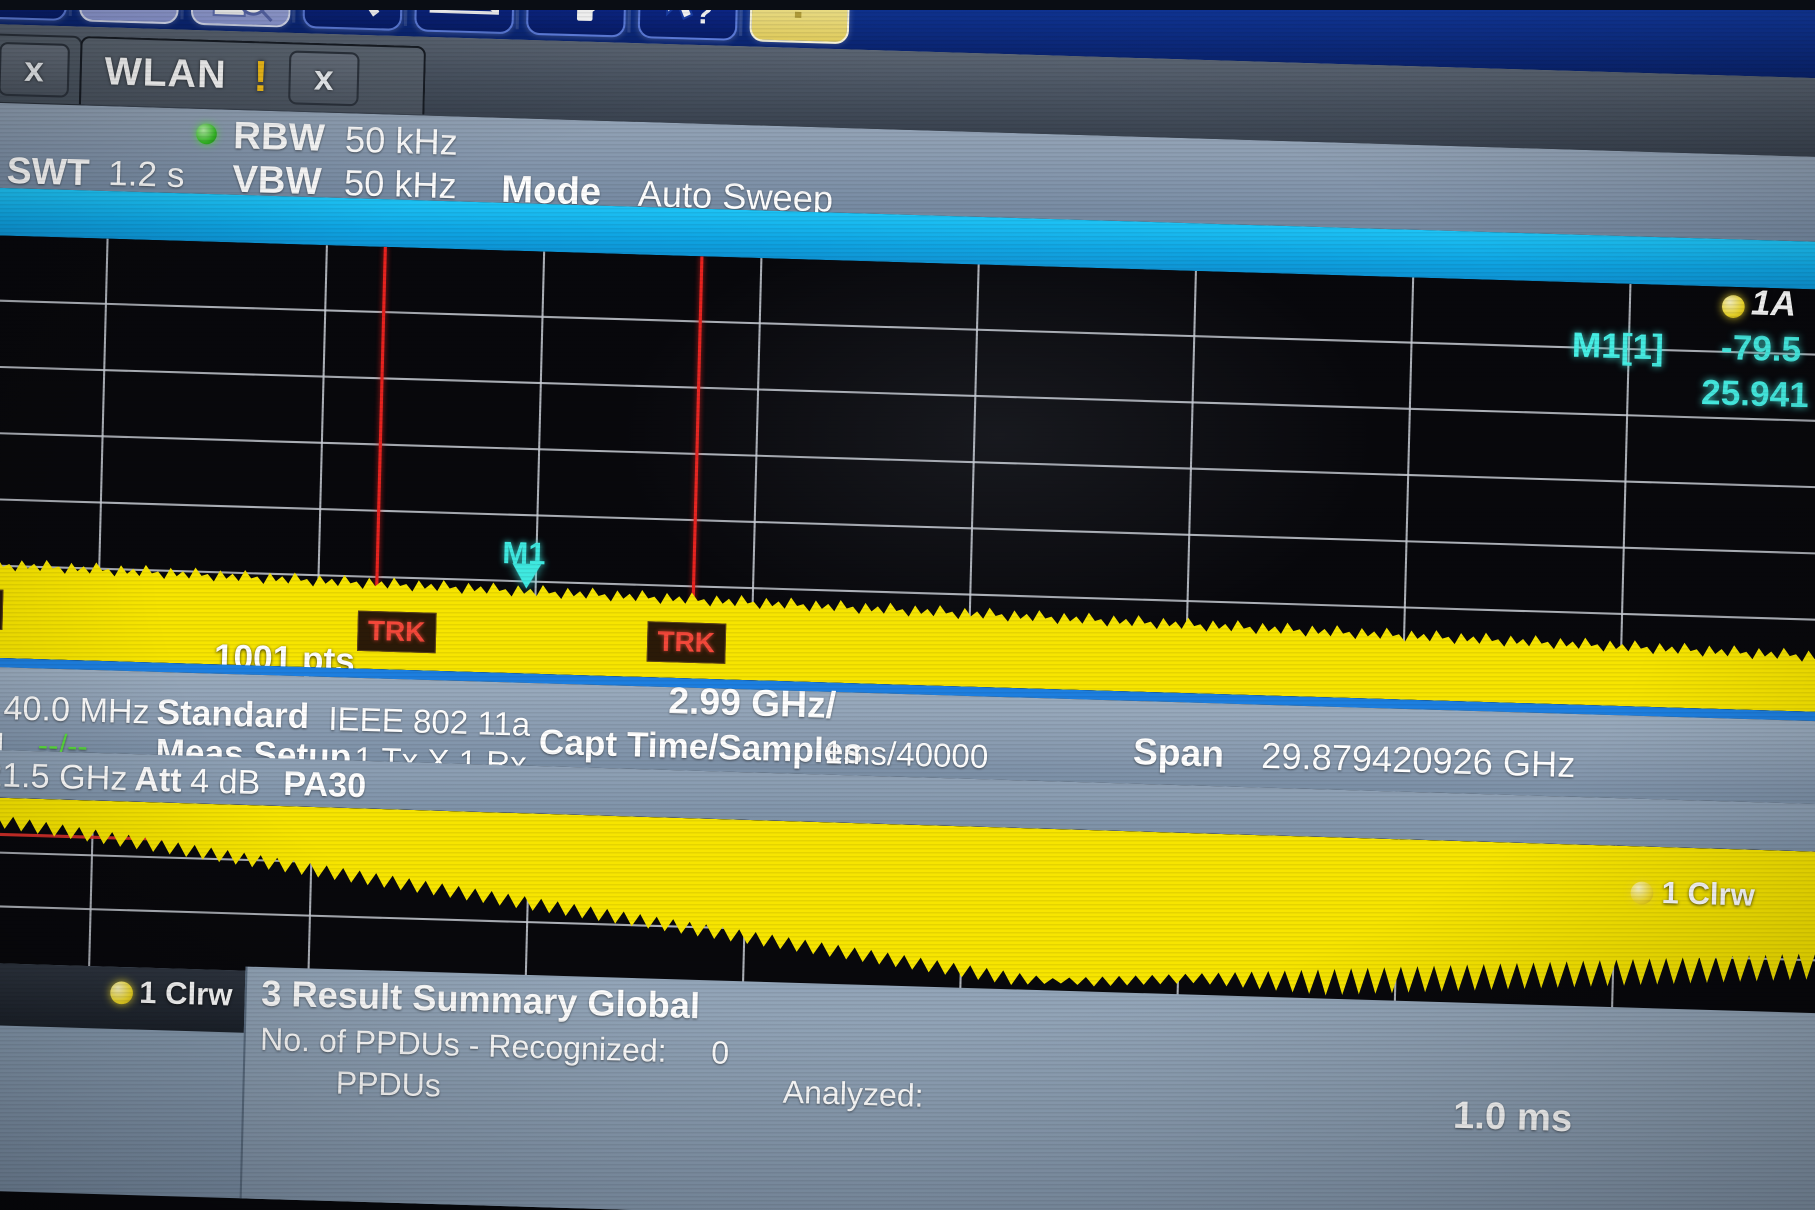 The image size is (1815, 1210). Describe the element at coordinates (233, 714) in the screenshot. I see `standard-label: Standard` at that location.